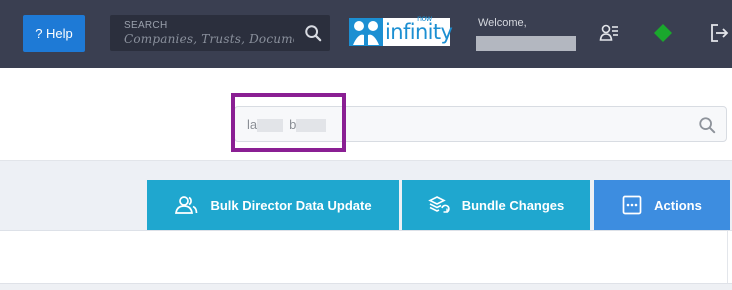 The image size is (732, 290). Describe the element at coordinates (502, 23) in the screenshot. I see `welcome-text: Welcome,` at that location.